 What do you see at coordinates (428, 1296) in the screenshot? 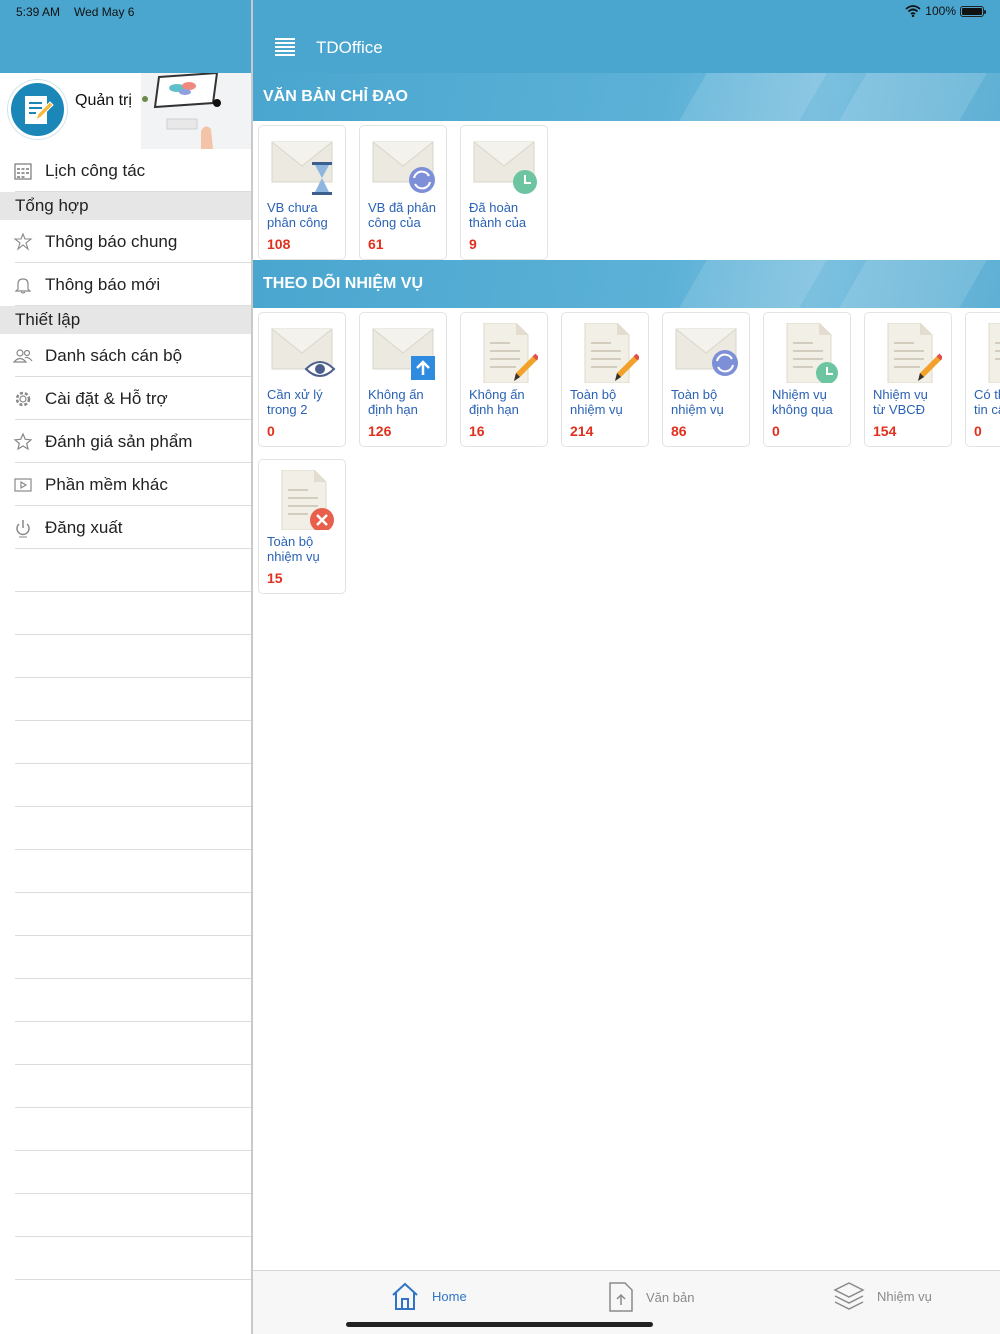
I see `tab-home: Home` at bounding box center [428, 1296].